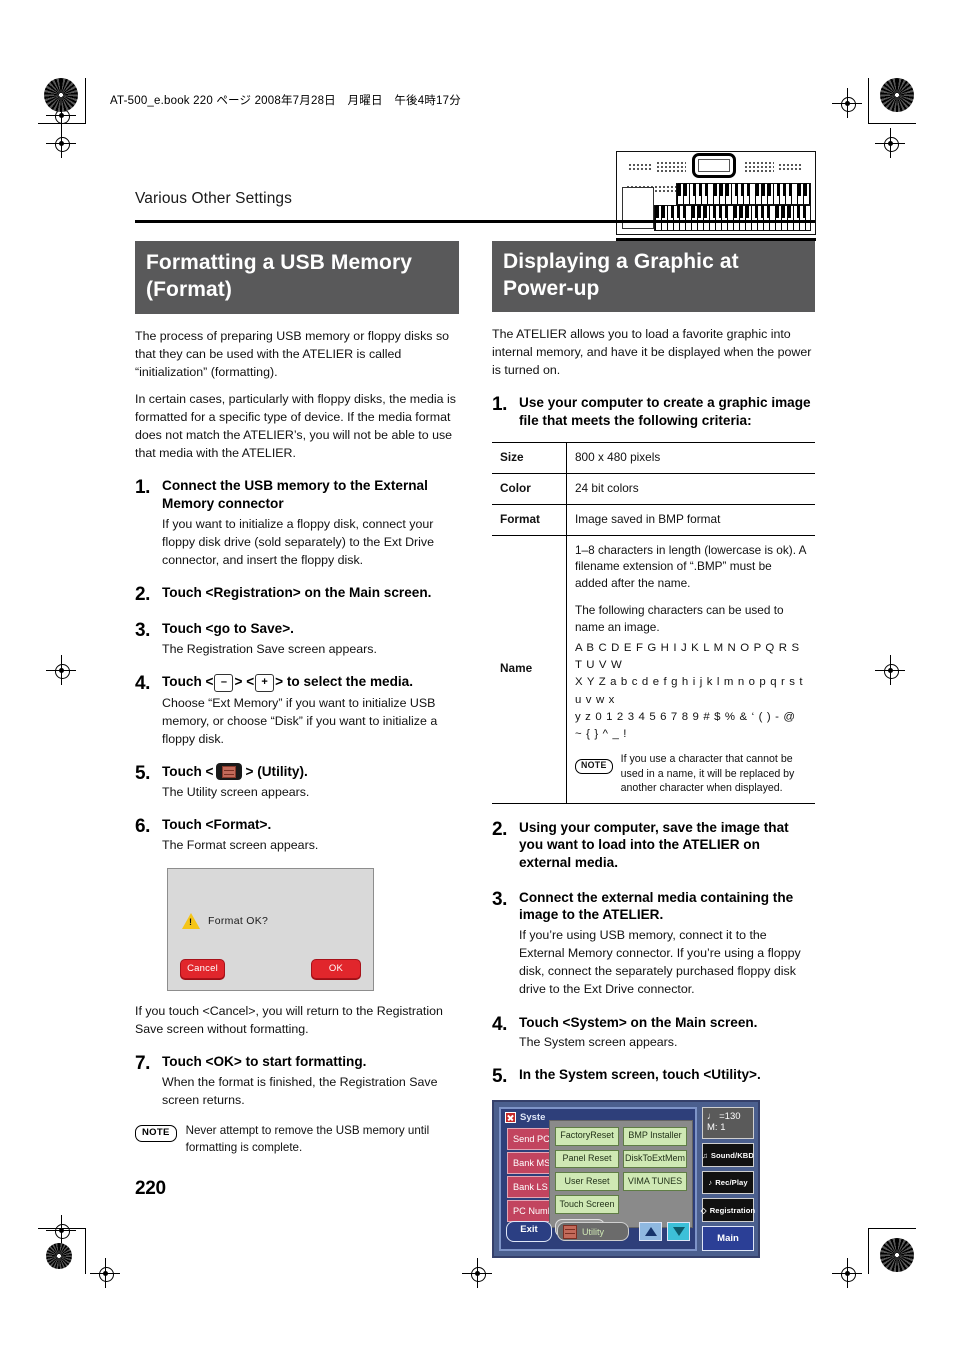  I want to click on step-5-sub: The Utility screen appears., so click(236, 792).